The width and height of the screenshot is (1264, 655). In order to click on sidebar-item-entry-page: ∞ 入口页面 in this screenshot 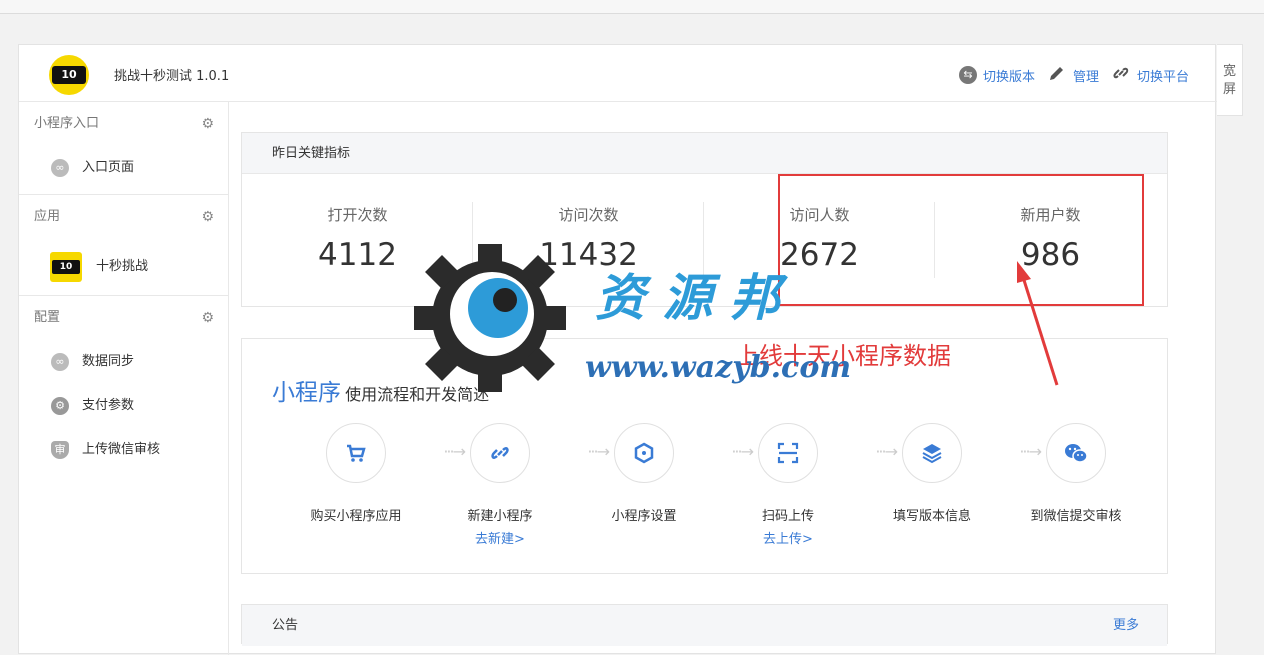, I will do `click(123, 168)`.